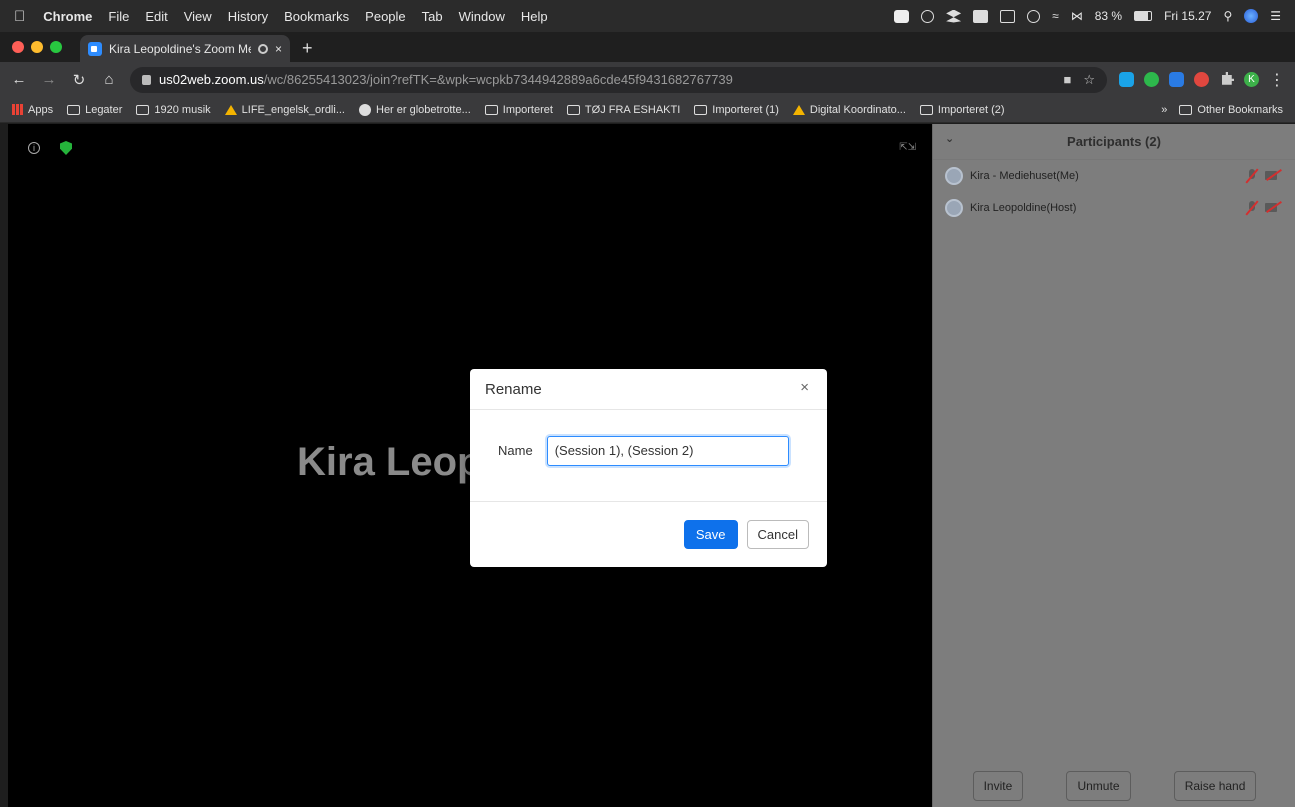  Describe the element at coordinates (1034, 16) in the screenshot. I see `time-machine-icon` at that location.